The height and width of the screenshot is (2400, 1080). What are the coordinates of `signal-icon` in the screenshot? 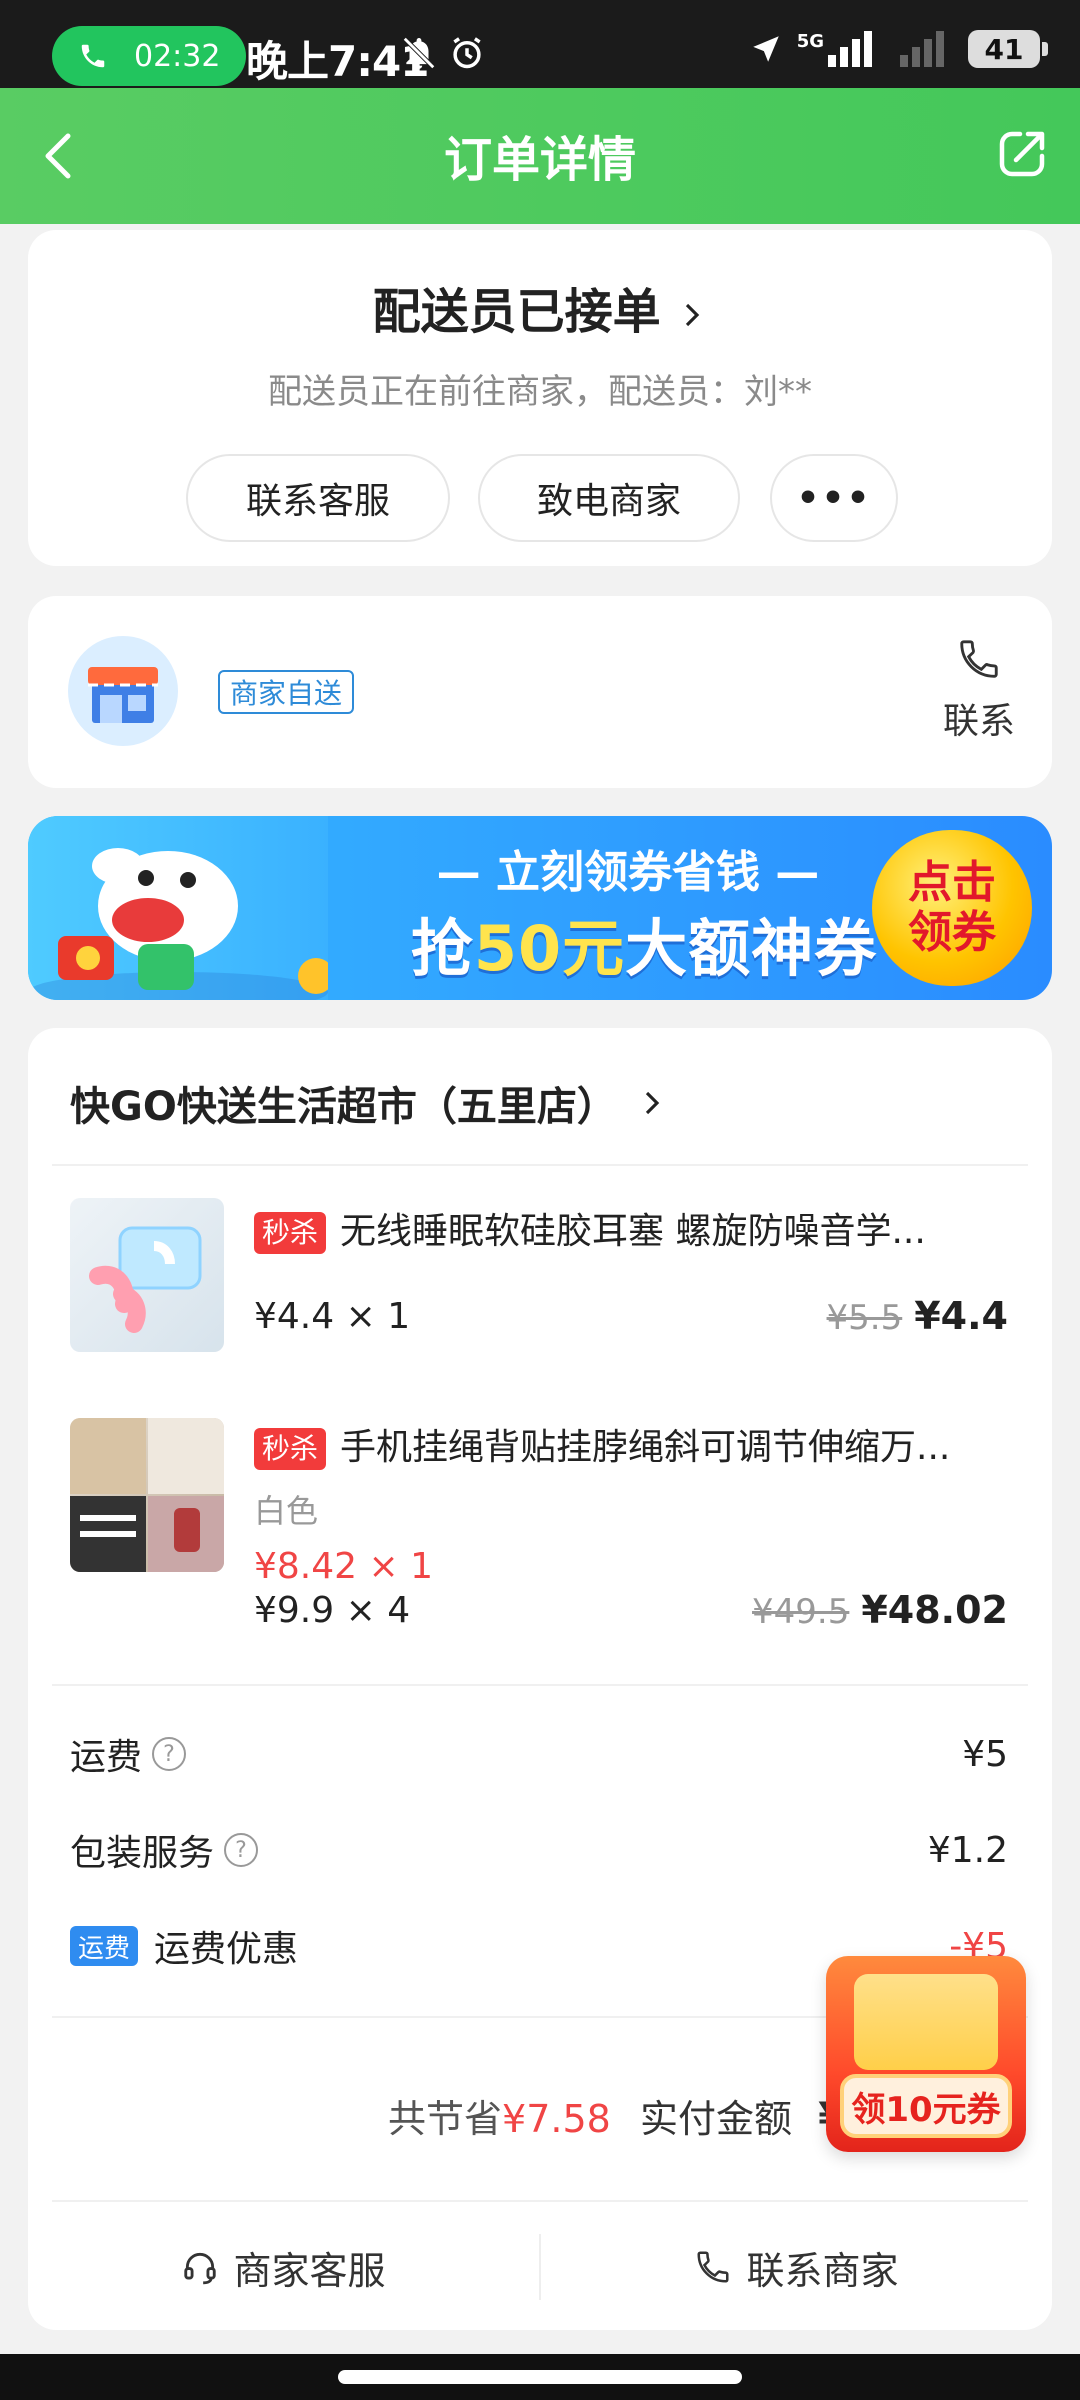 It's located at (850, 49).